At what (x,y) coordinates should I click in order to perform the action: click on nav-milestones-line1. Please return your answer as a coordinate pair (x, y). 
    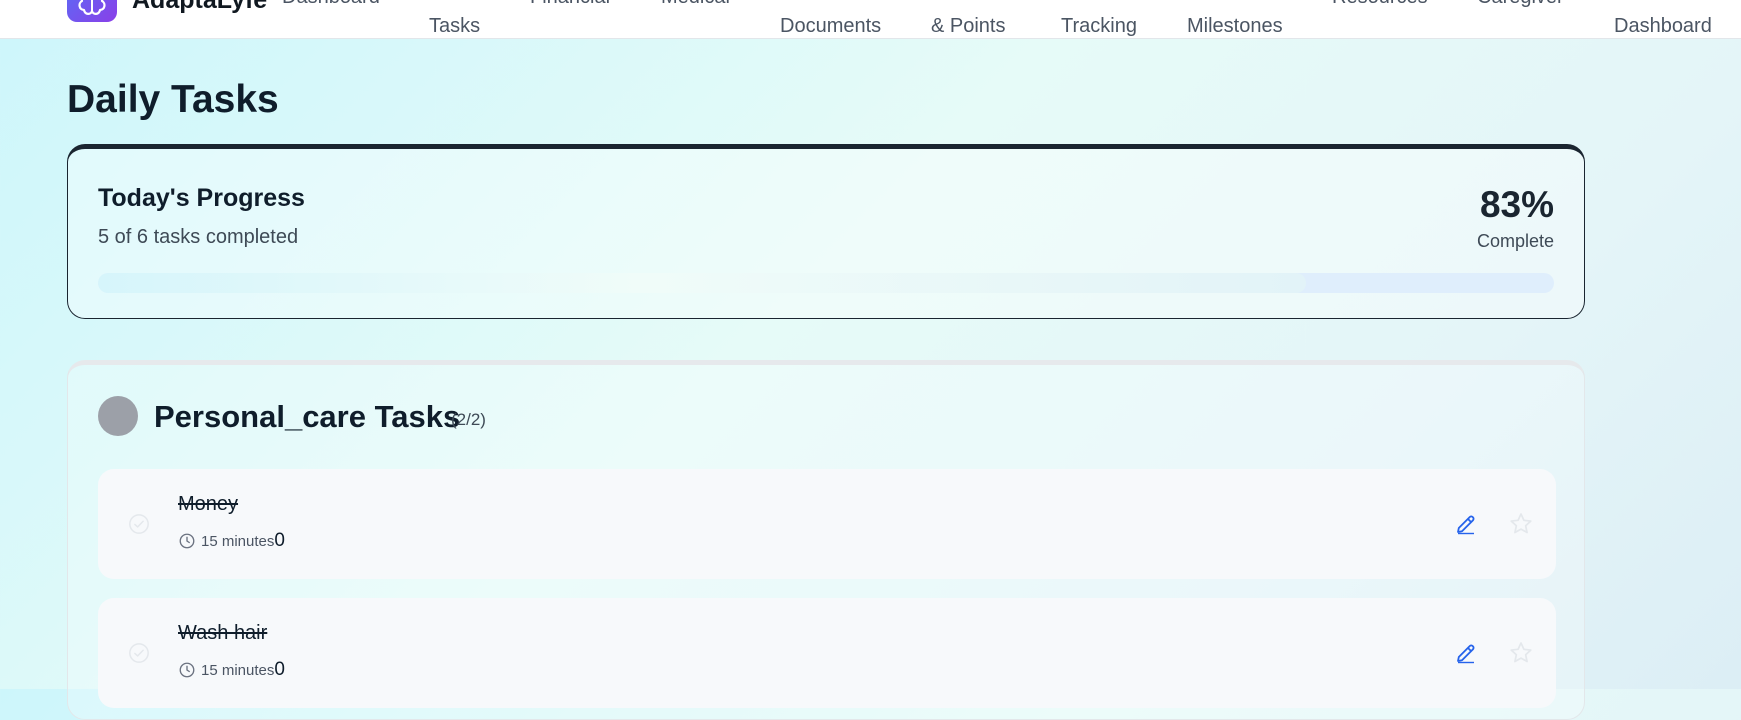
    Looking at the image, I should click on (1235, 7).